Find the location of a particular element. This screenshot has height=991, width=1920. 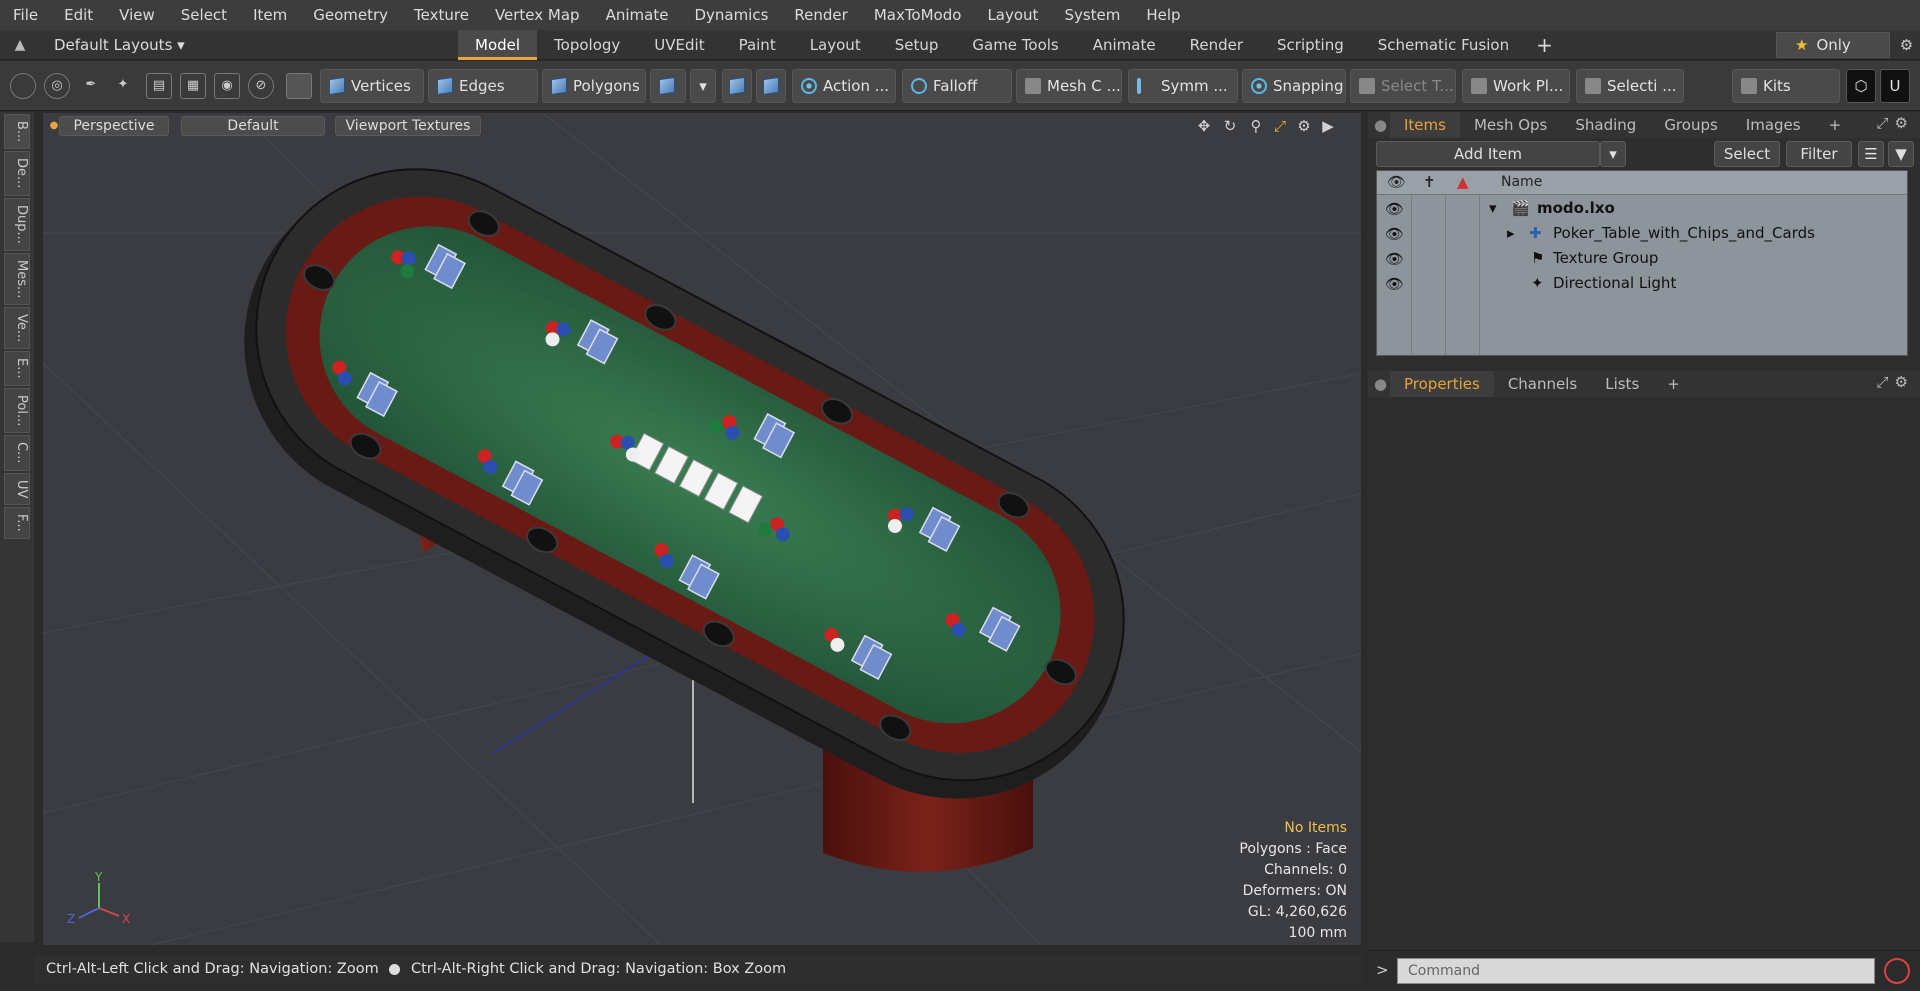

tab-render: Render is located at coordinates (1216, 45).